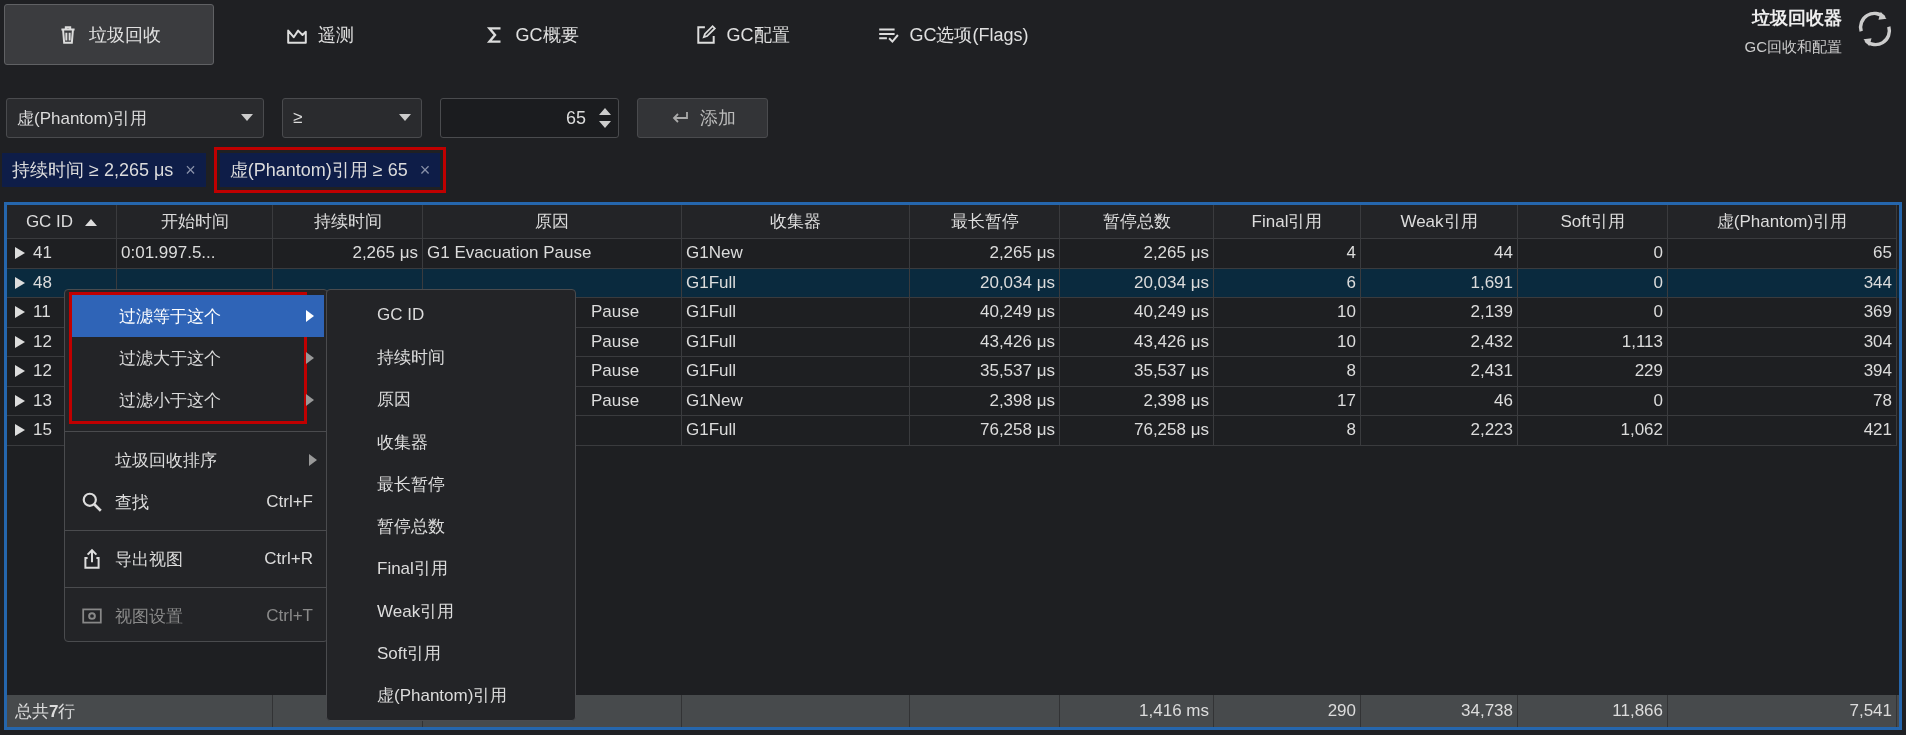 The image size is (1906, 735). What do you see at coordinates (529, 118) in the screenshot?
I see `value-spinbox: 65` at bounding box center [529, 118].